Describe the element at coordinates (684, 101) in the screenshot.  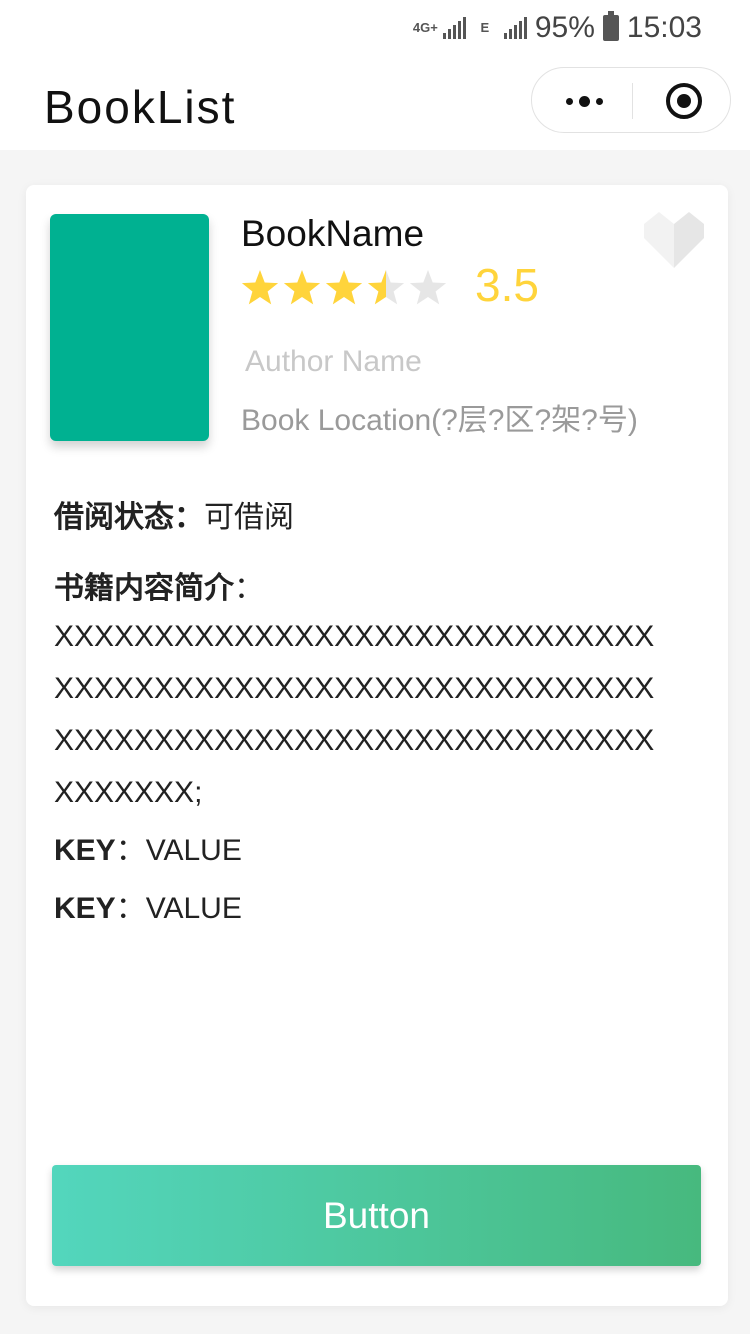
I see `target-circle-icon` at that location.